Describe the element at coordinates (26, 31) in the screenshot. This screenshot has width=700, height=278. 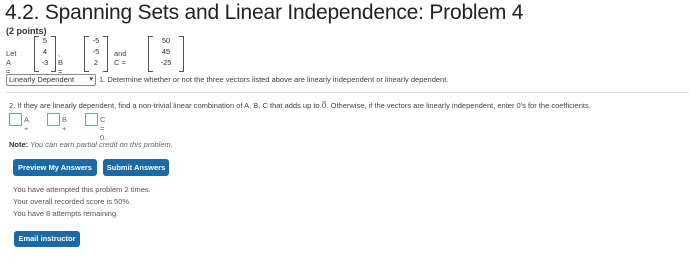
I see `points-label: (2 points)` at that location.